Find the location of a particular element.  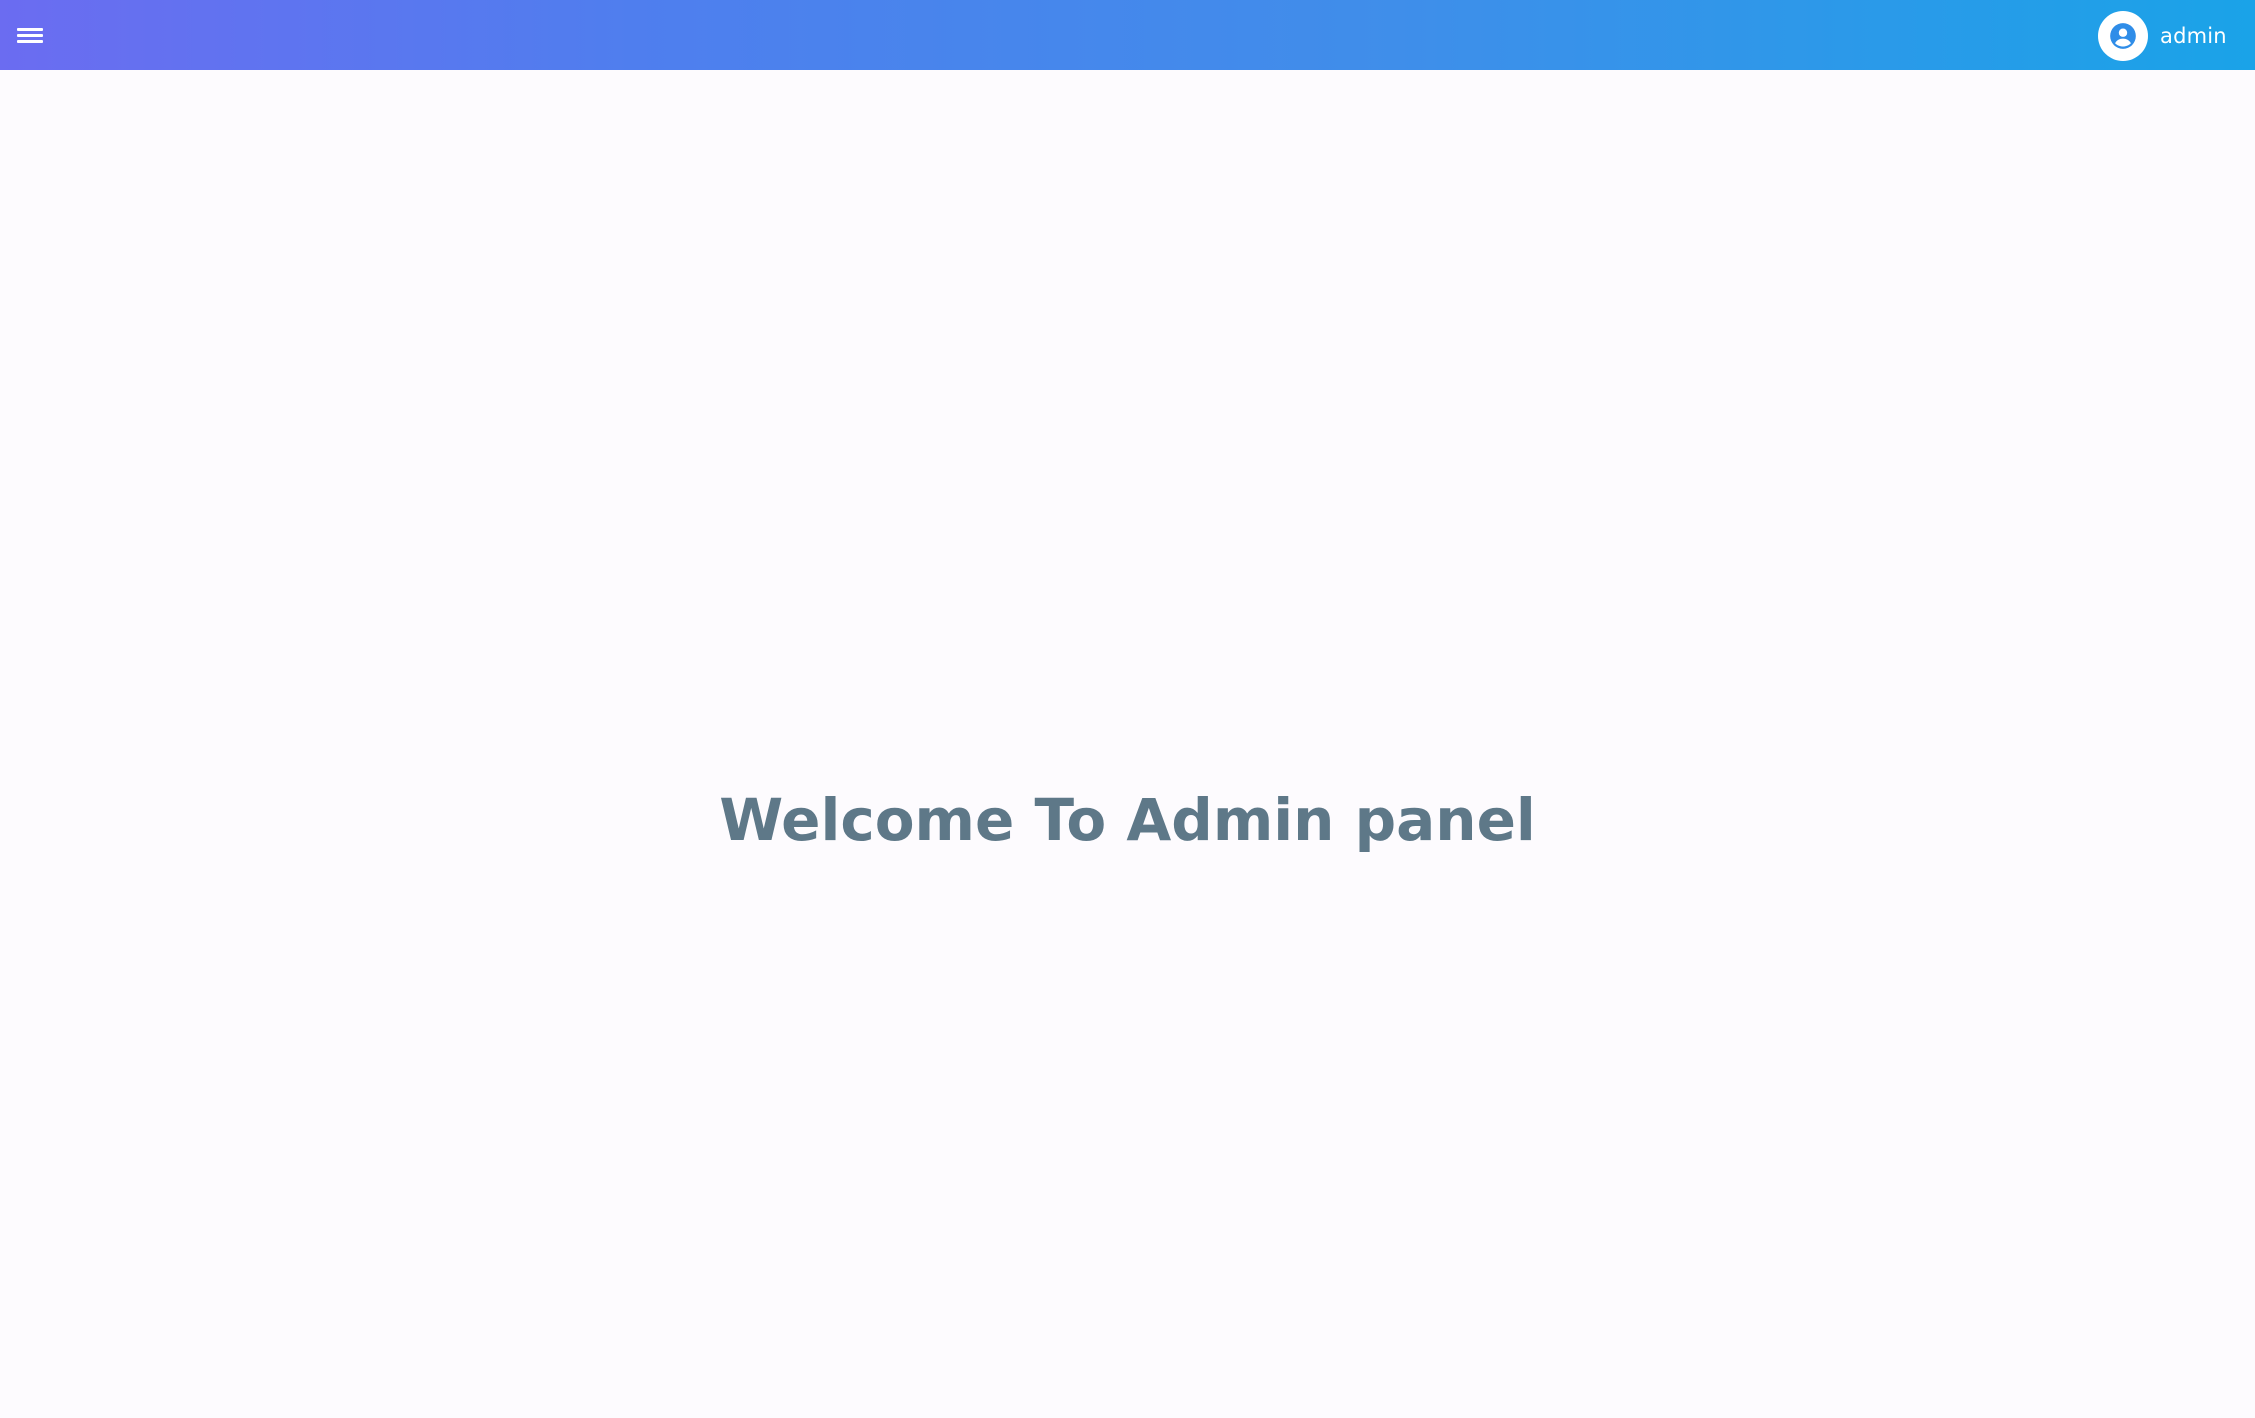

page-title: Welcome To Admin panel is located at coordinates (1127, 820).